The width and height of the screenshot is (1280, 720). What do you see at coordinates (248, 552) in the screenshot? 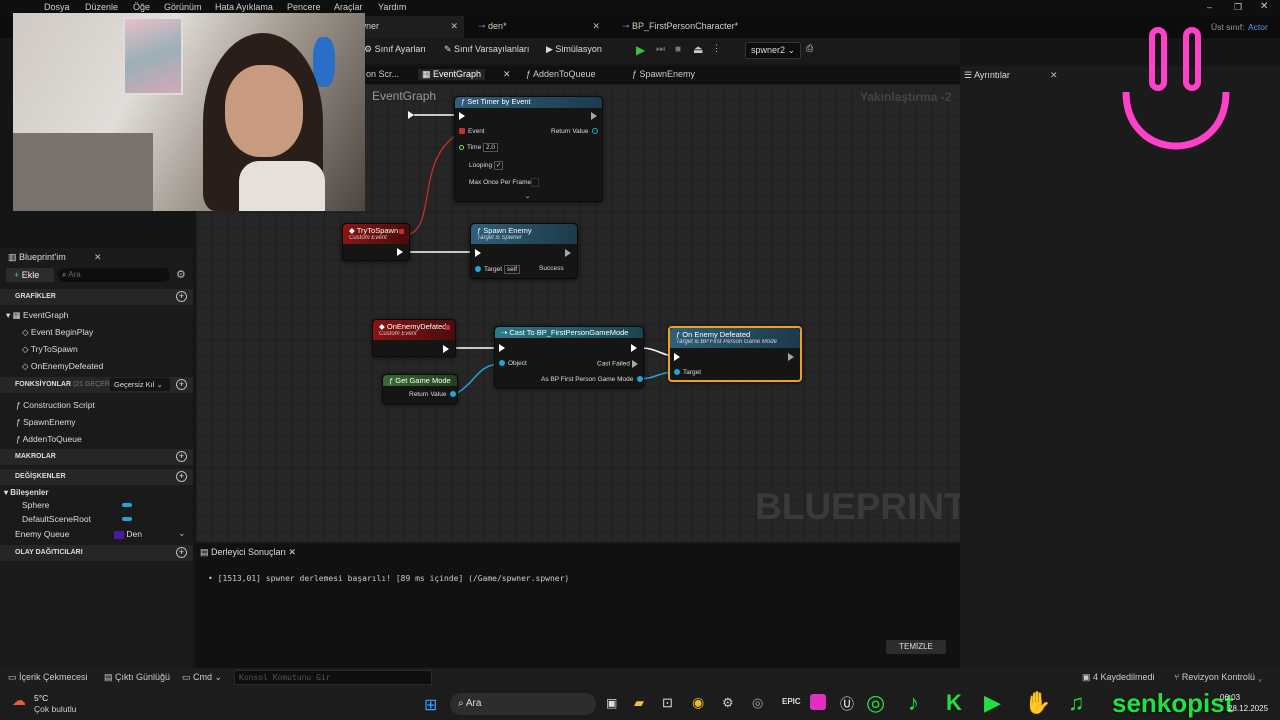
I see `compiler-tab: ▤ Derleyici Sonuçları ✕` at bounding box center [248, 552].